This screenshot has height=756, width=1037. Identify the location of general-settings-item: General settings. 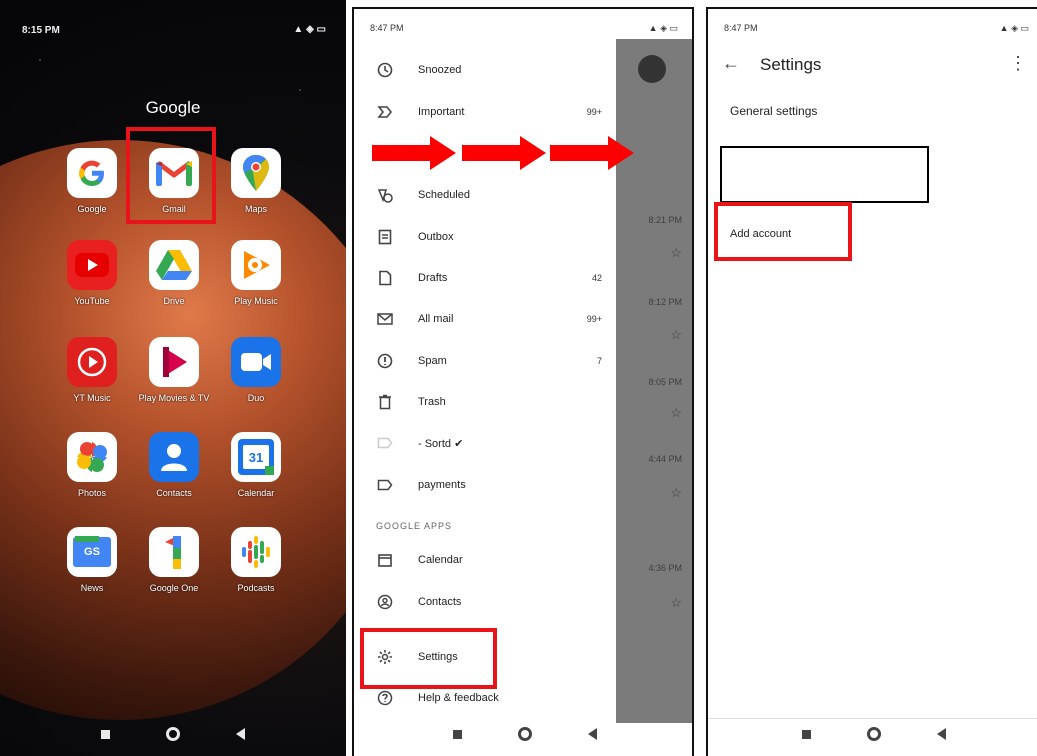
(773, 111).